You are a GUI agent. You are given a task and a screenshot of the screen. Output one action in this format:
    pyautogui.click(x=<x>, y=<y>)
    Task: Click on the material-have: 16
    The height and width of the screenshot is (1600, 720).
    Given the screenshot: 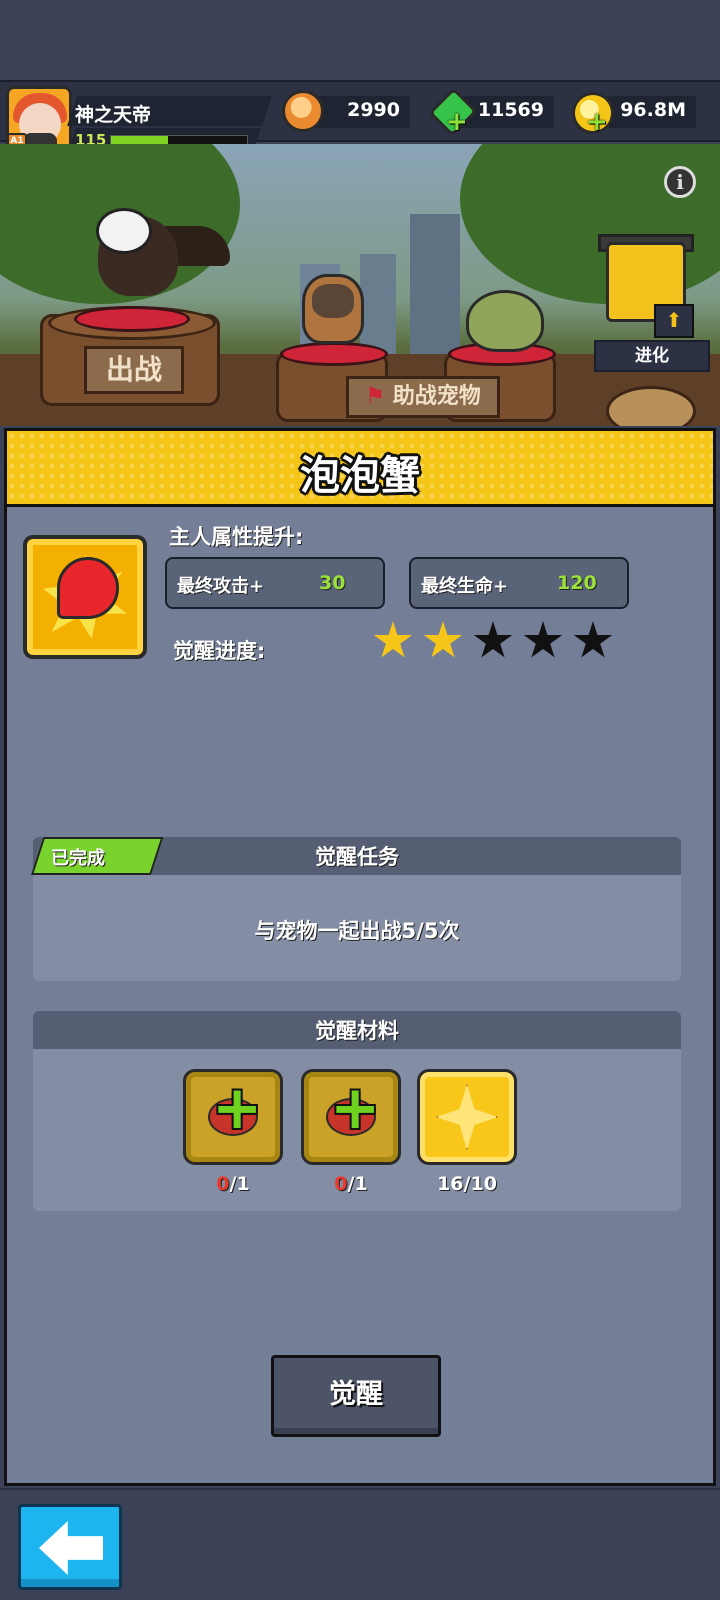 What is the action you would take?
    pyautogui.click(x=450, y=1184)
    